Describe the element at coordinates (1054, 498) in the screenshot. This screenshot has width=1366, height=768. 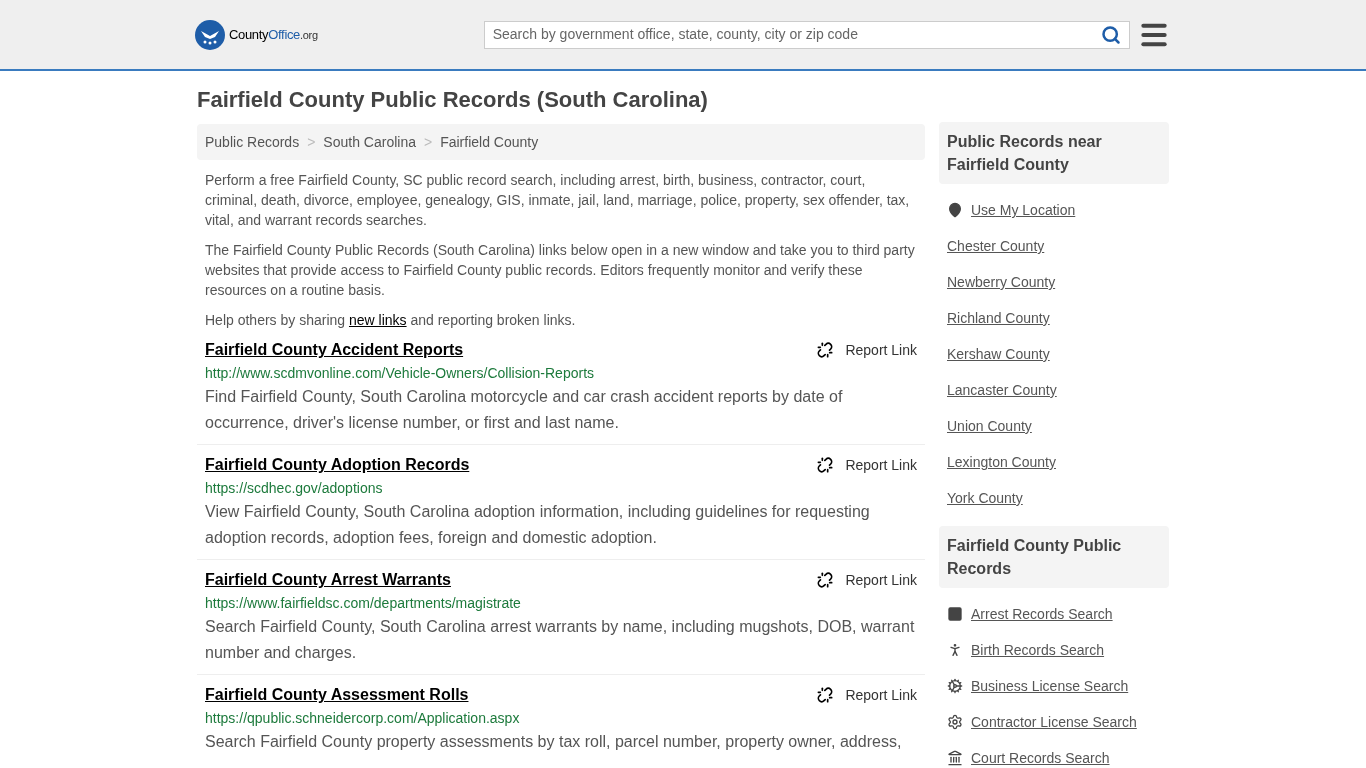
I see `county-link: York County` at that location.